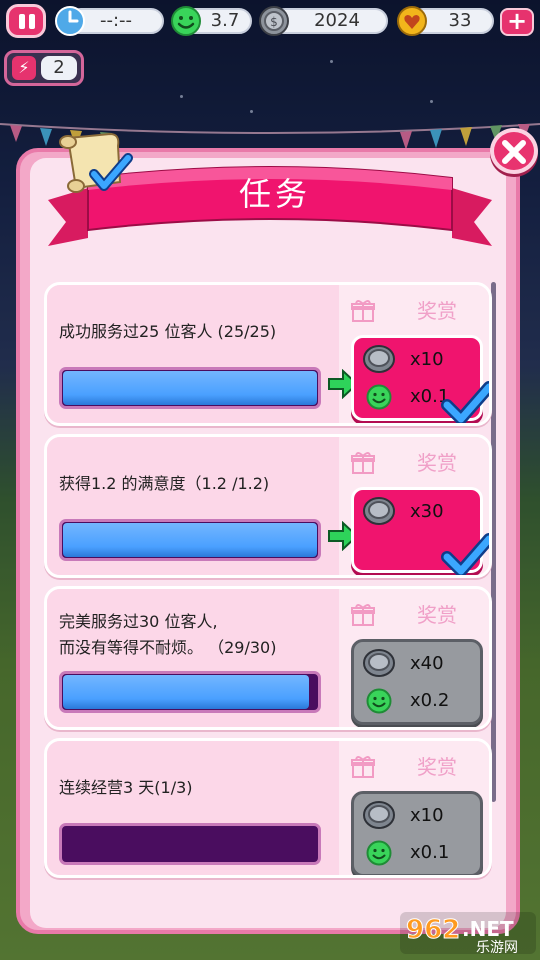 Image resolution: width=540 pixels, height=960 pixels. Describe the element at coordinates (460, 20) in the screenshot. I see `hearts-value: 33` at that location.